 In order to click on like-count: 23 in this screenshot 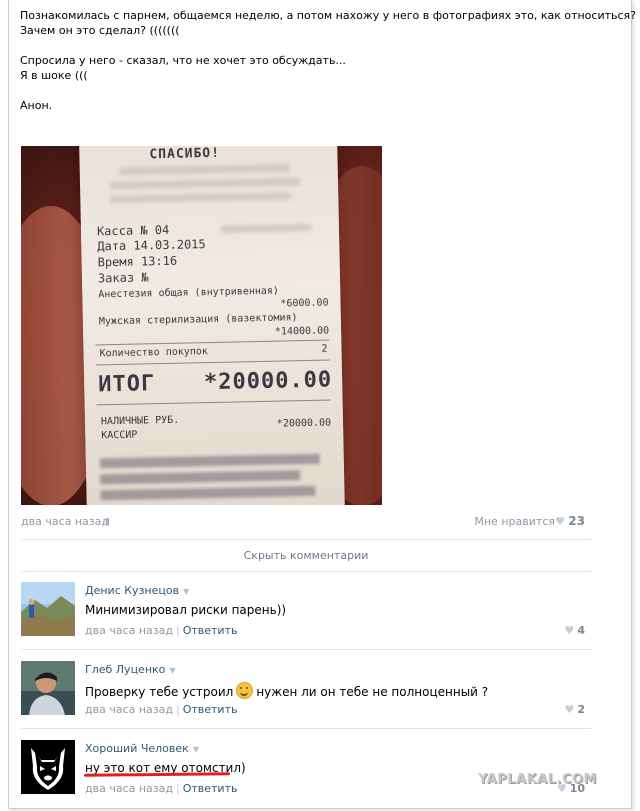, I will do `click(576, 521)`.